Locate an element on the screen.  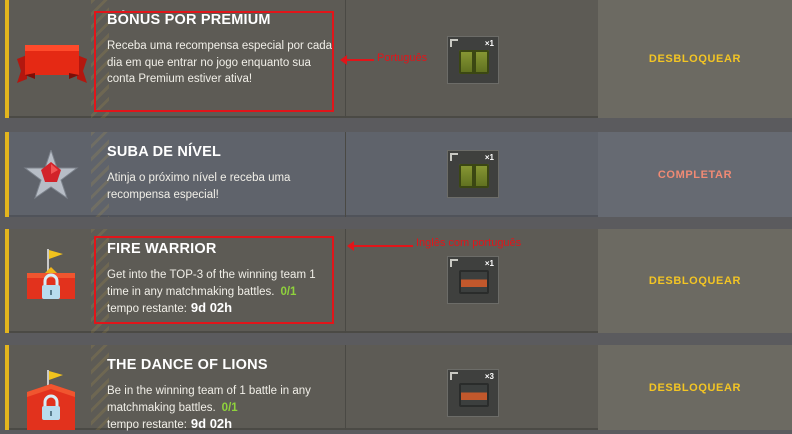
time-remaining-label: tempo restante: is located at coordinates (147, 425).